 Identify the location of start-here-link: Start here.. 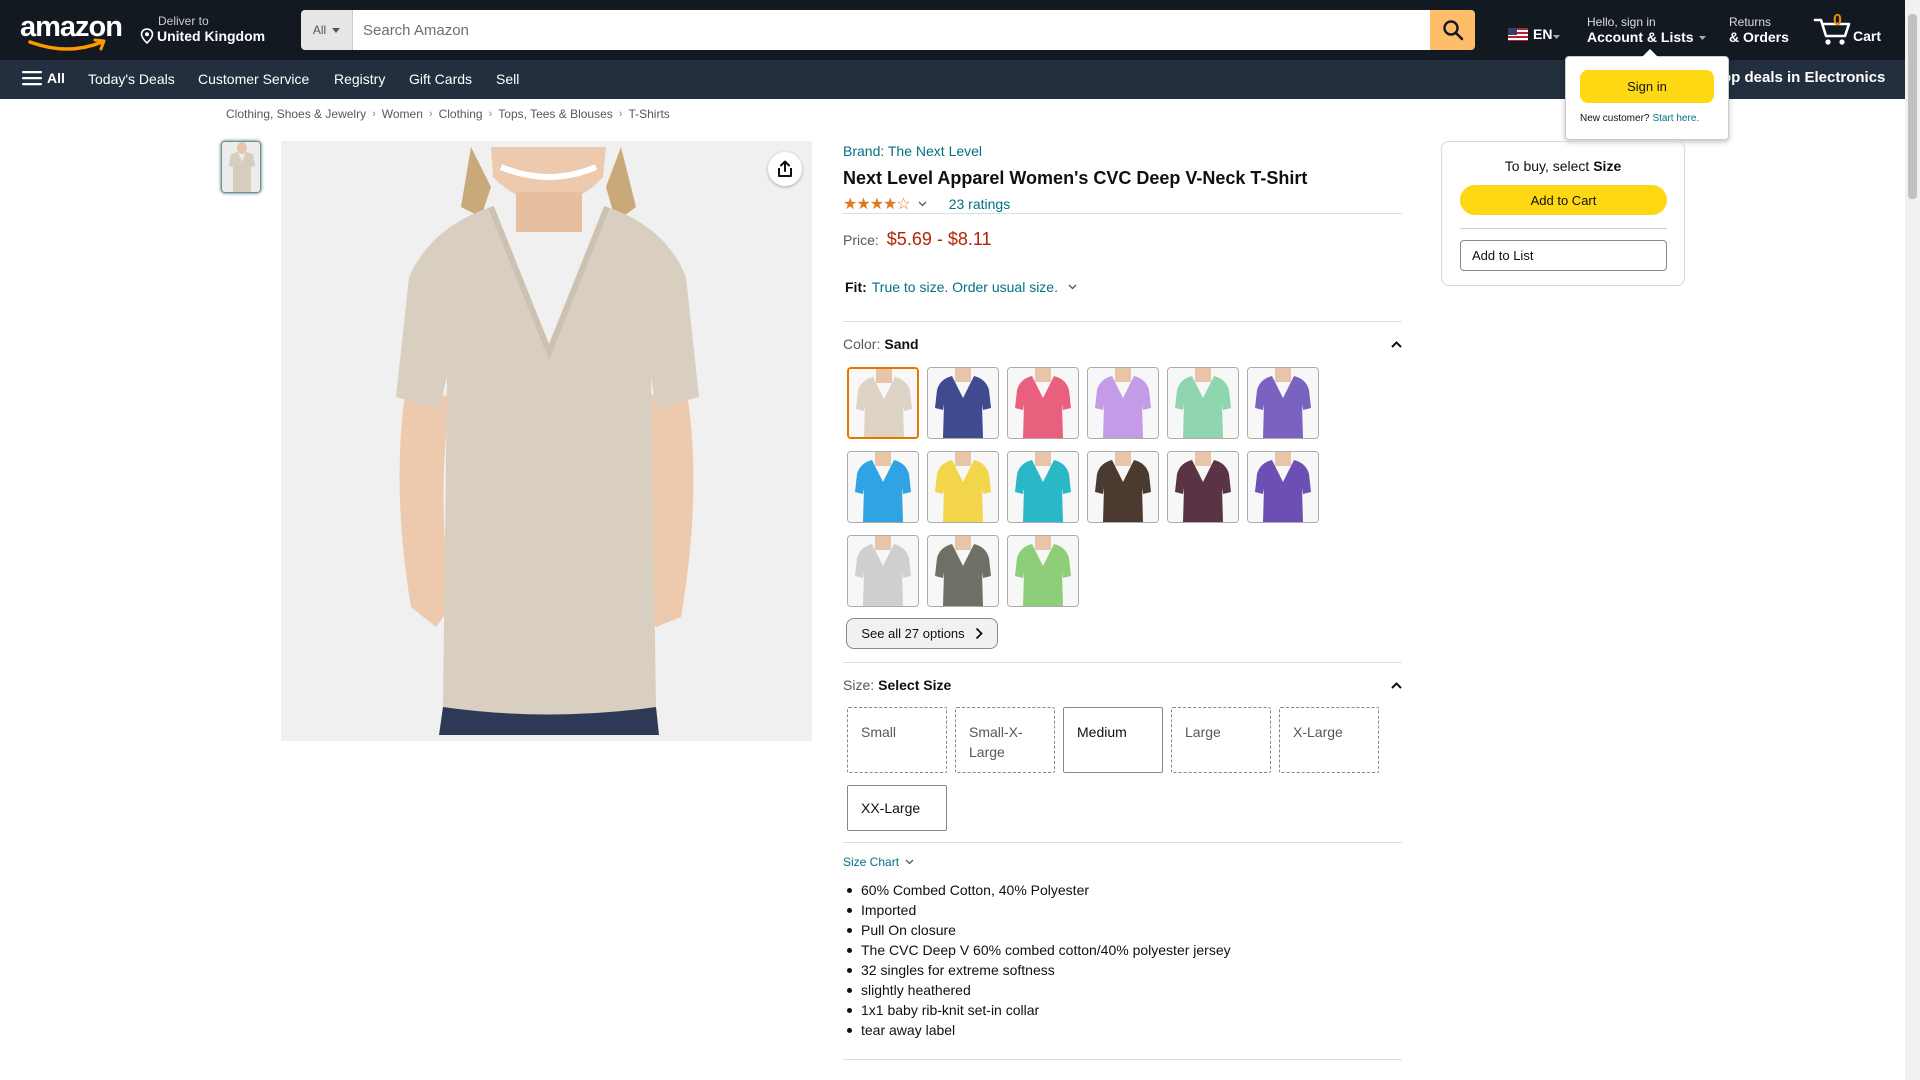
(1675, 118).